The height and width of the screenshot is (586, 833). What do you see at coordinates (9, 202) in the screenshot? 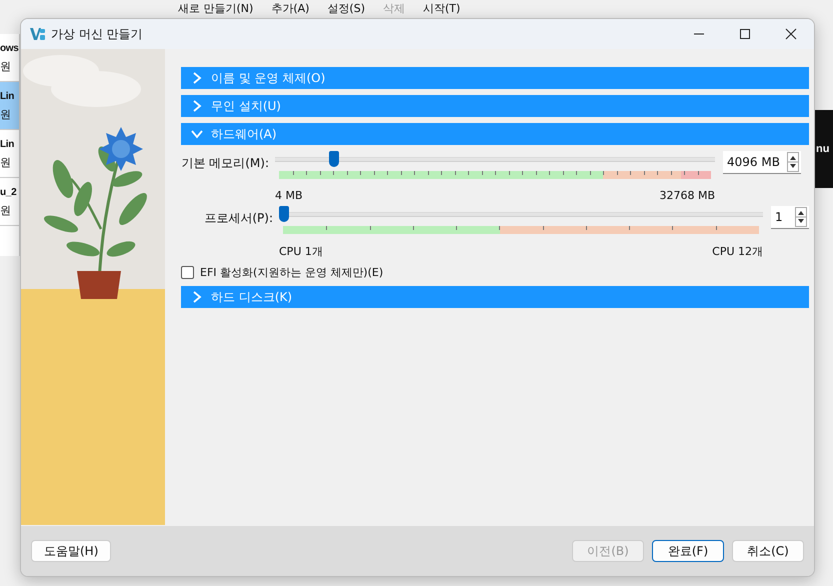
I see `vm-list-item: u_2 원` at bounding box center [9, 202].